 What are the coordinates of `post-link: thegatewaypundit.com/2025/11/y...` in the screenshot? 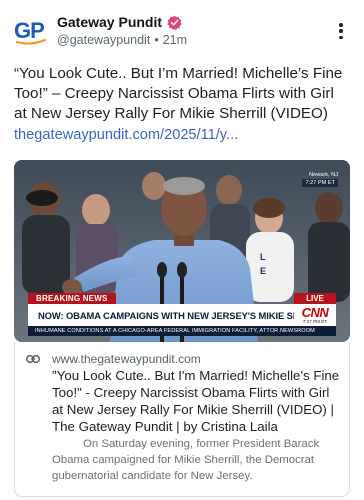 It's located at (126, 135).